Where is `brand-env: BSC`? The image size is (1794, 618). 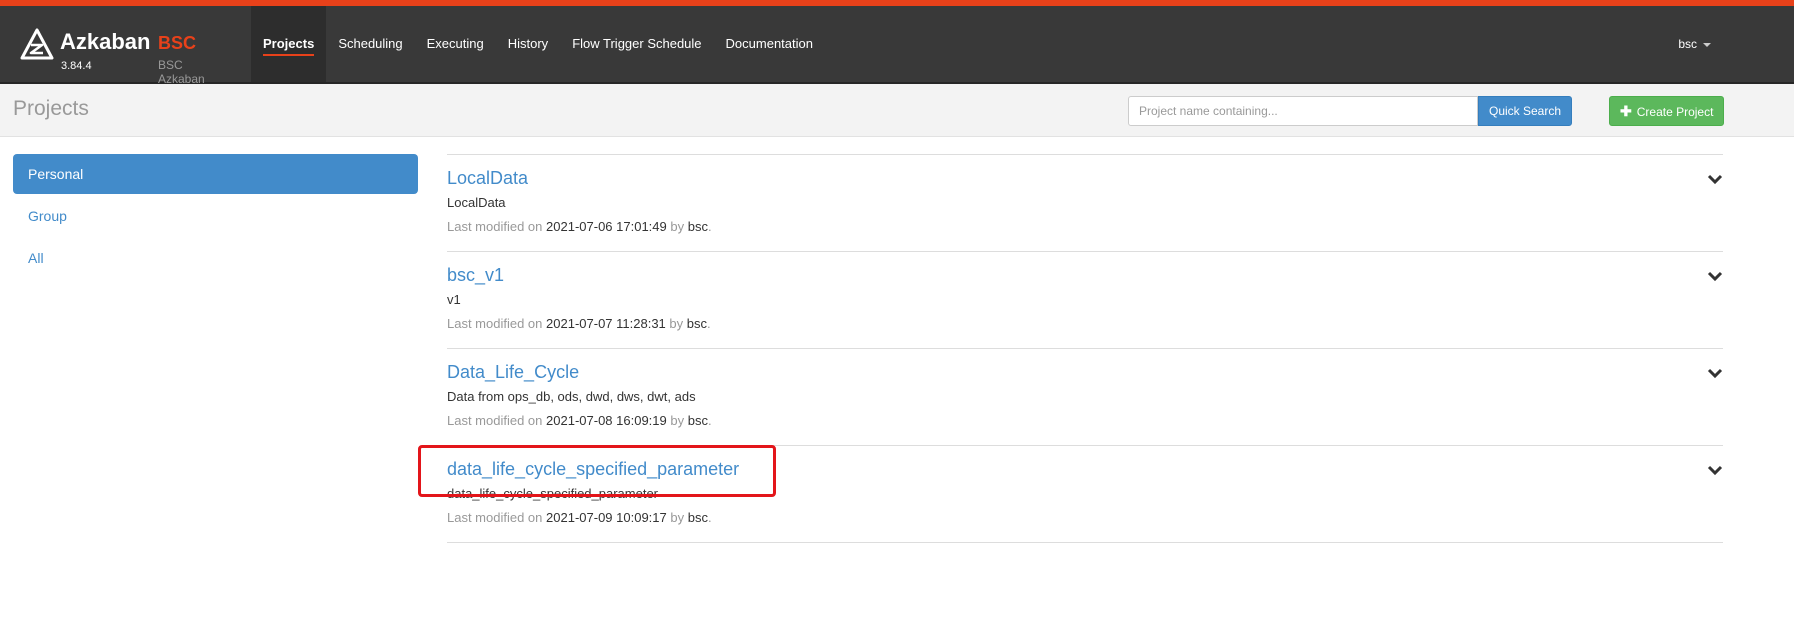
brand-env: BSC is located at coordinates (177, 43).